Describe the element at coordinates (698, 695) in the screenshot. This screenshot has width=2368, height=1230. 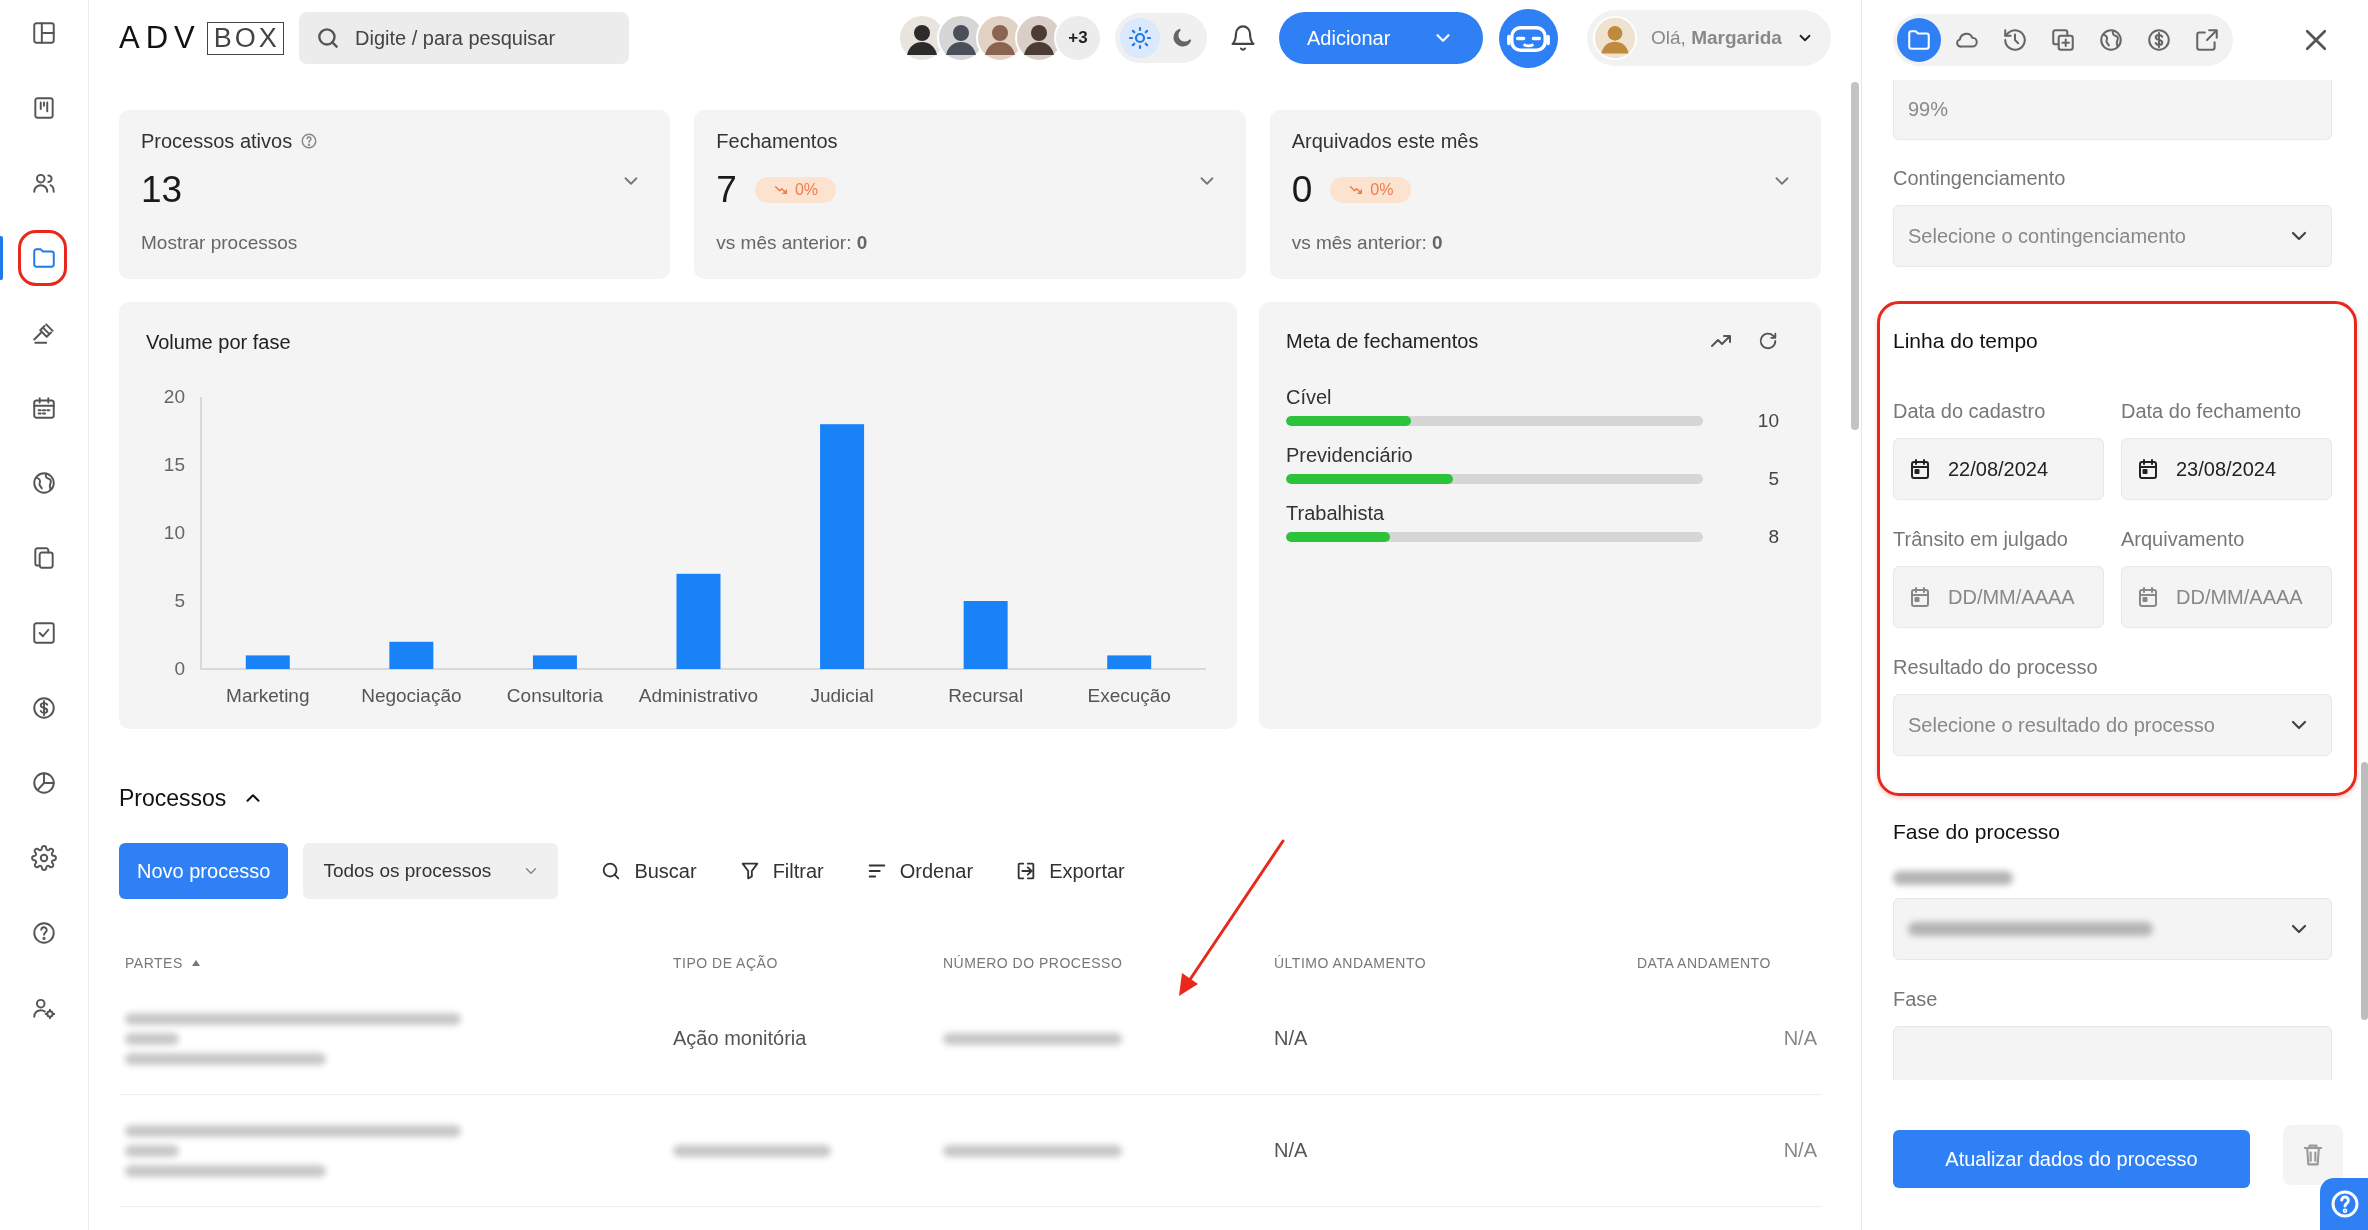
I see `axis-label: Administrativo` at that location.